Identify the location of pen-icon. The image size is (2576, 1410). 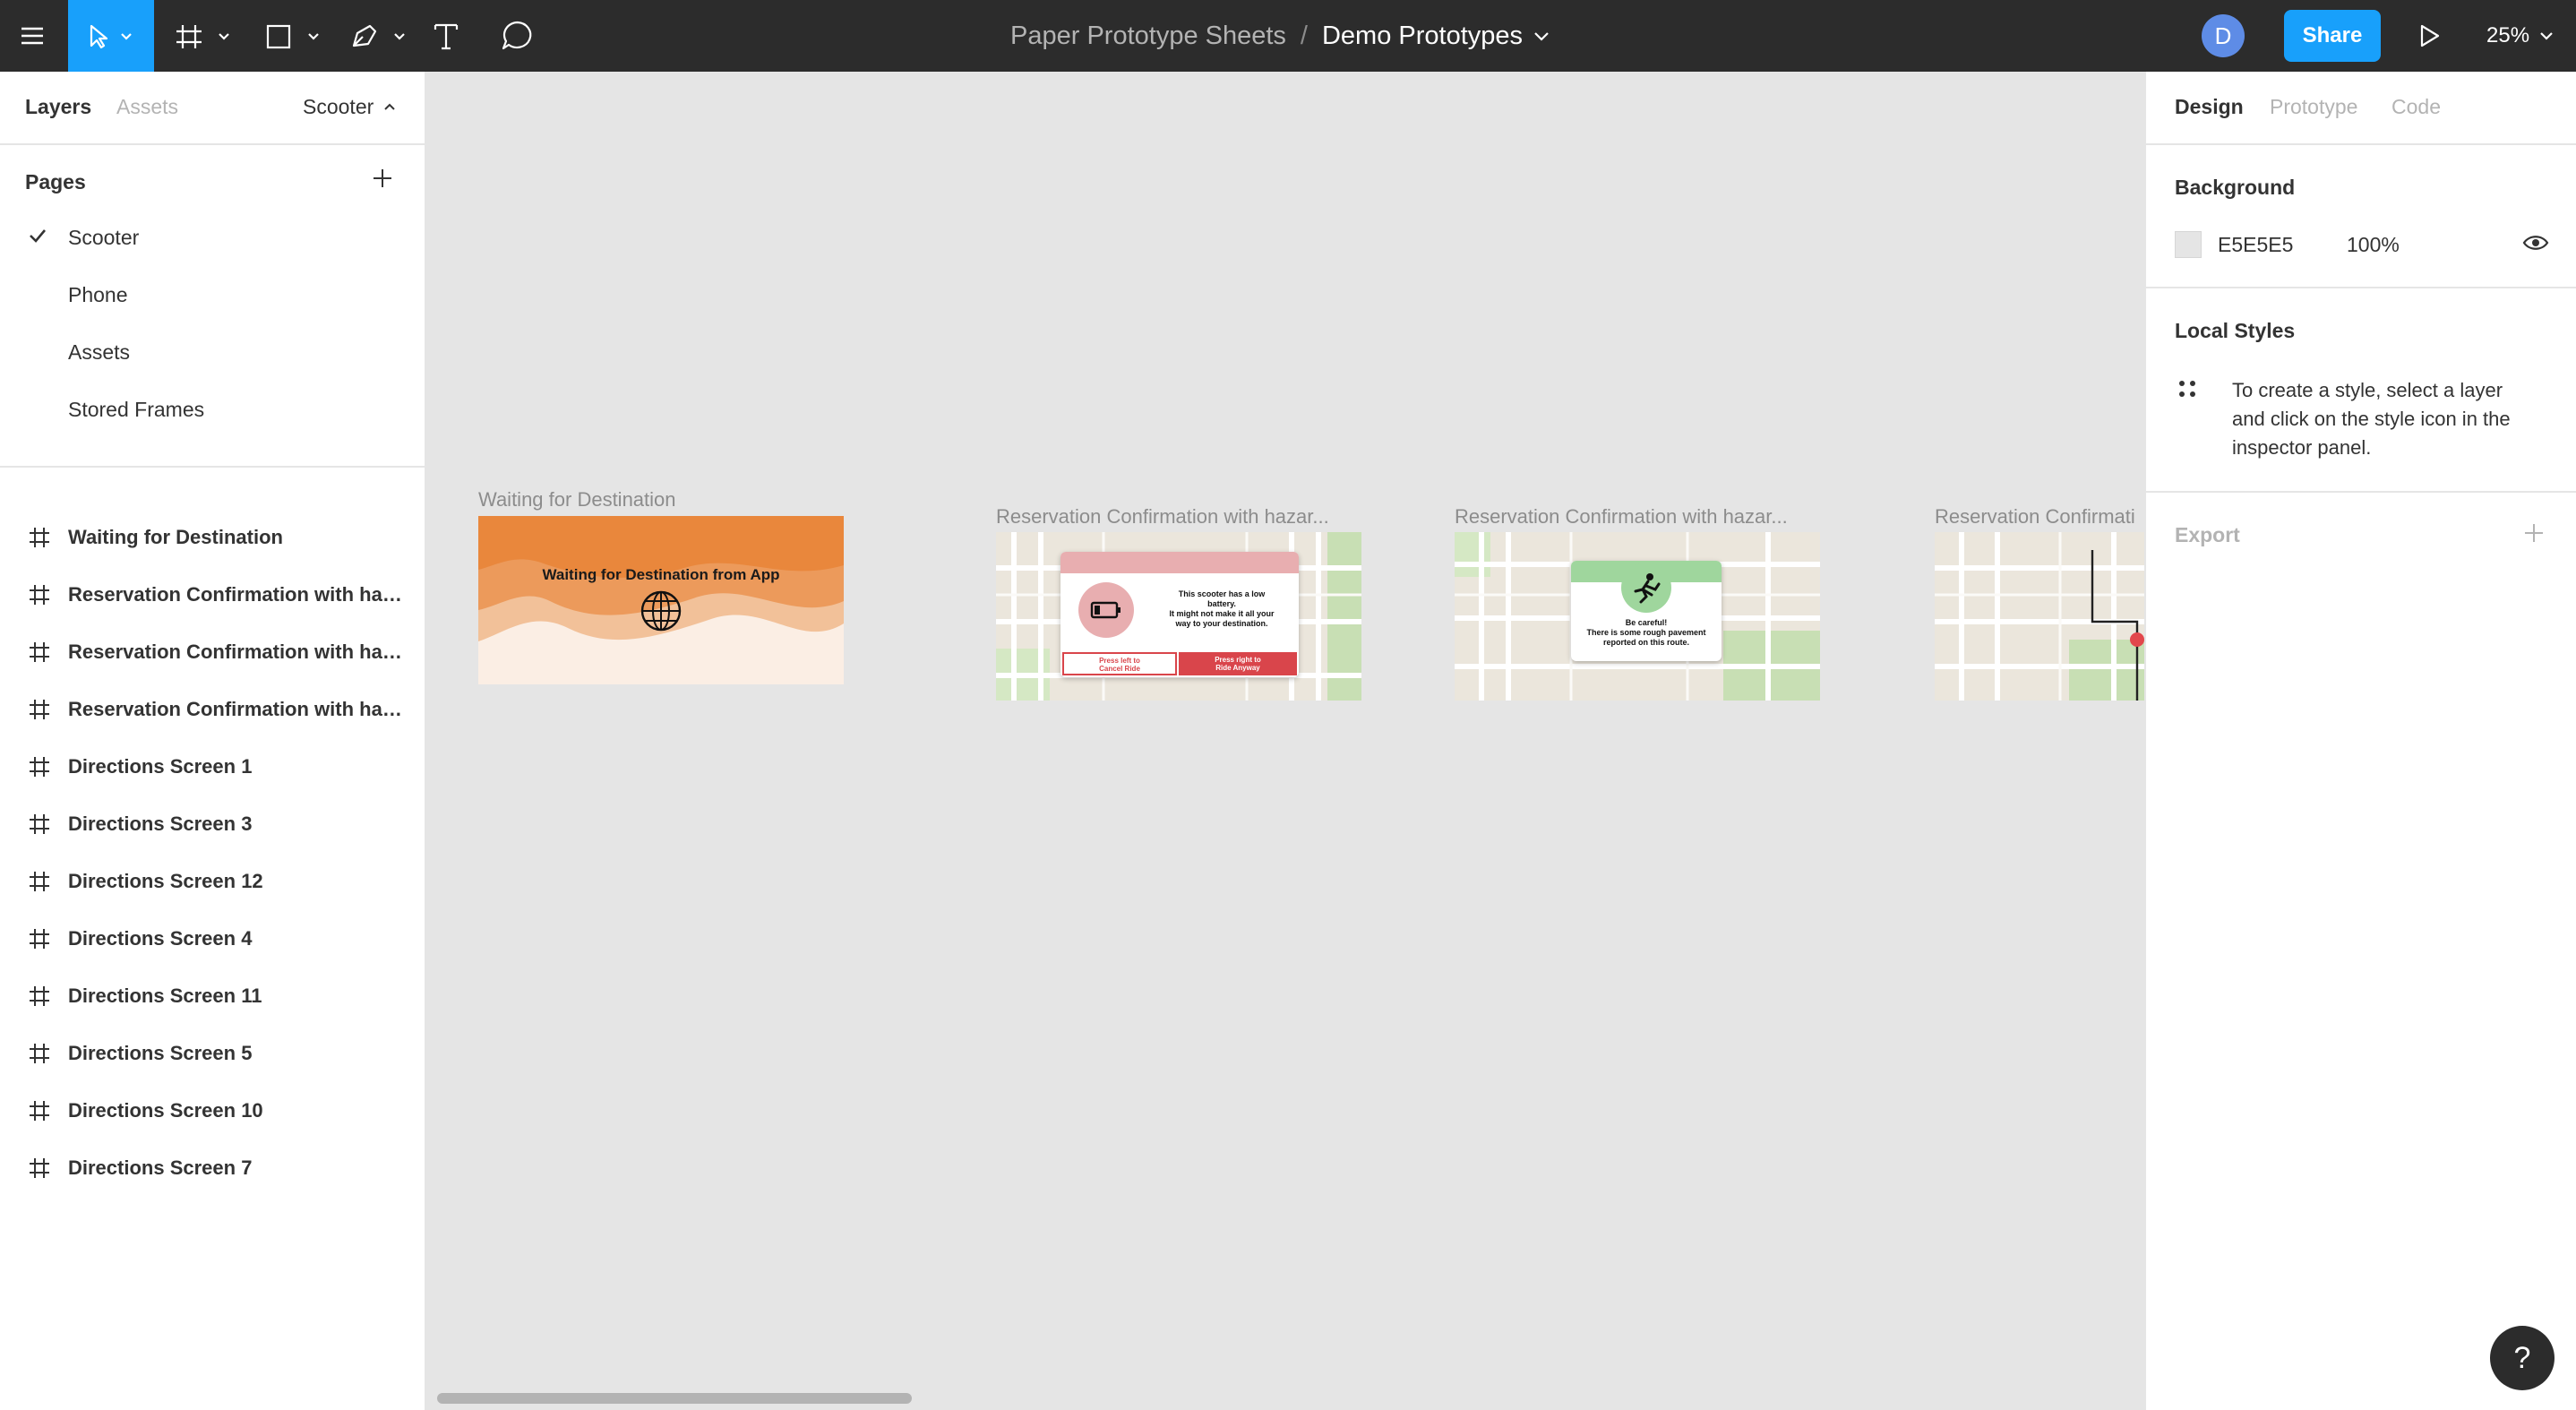
(378, 35).